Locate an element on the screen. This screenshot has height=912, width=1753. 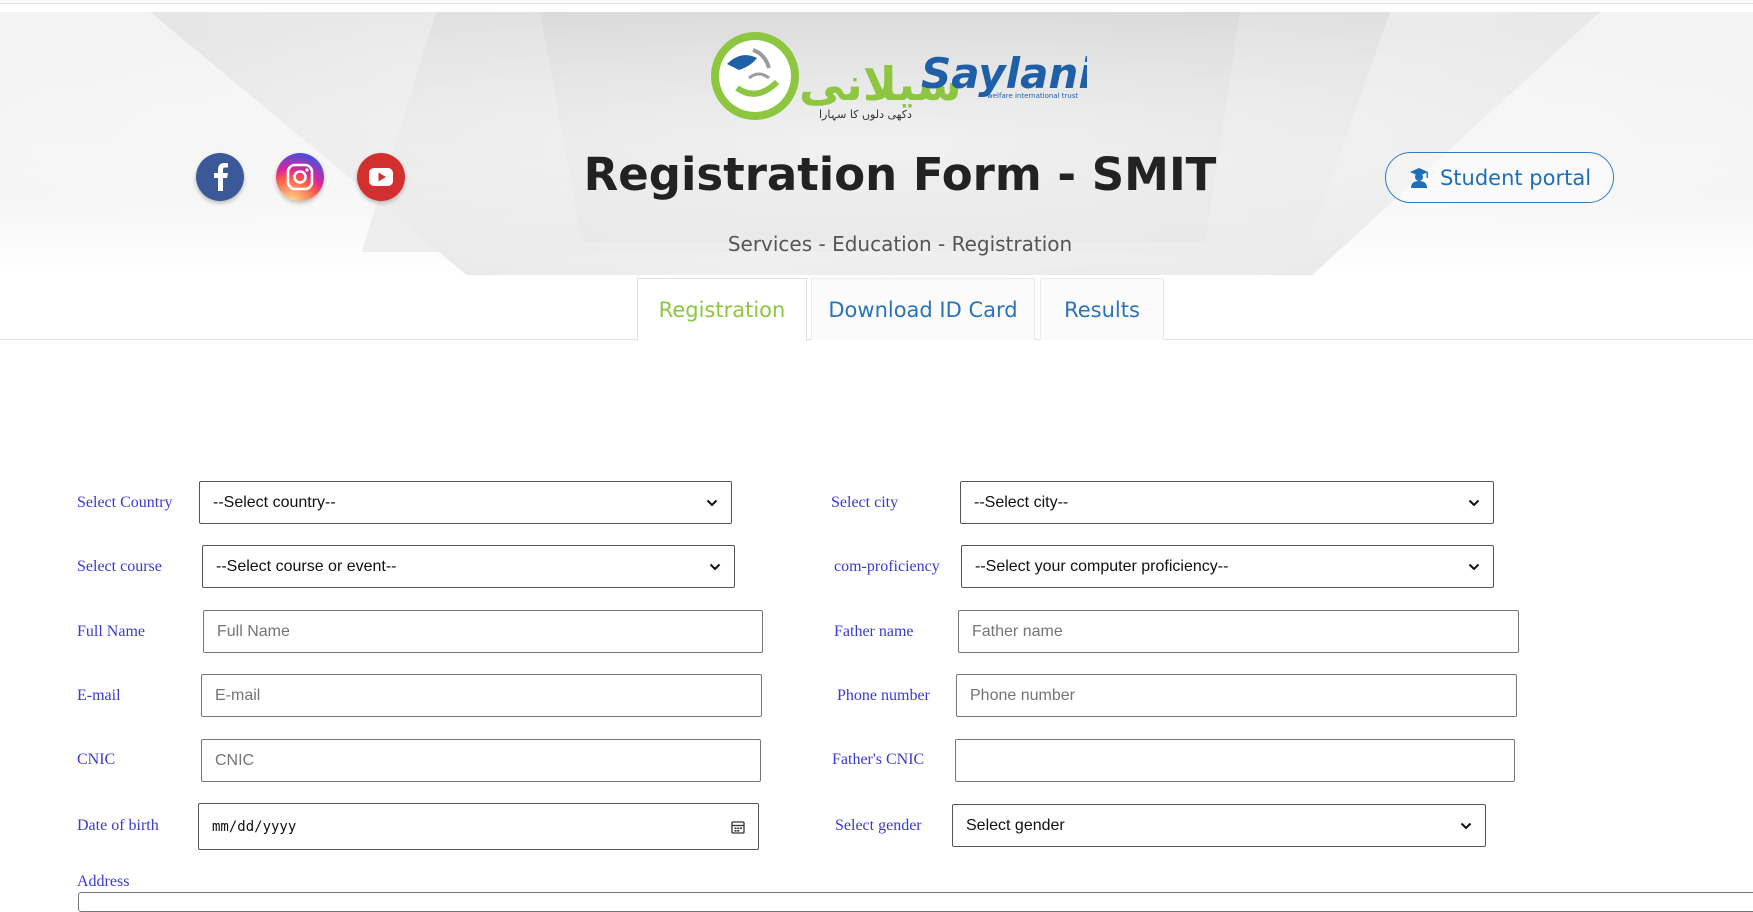
father-cnic-input is located at coordinates (1235, 760).